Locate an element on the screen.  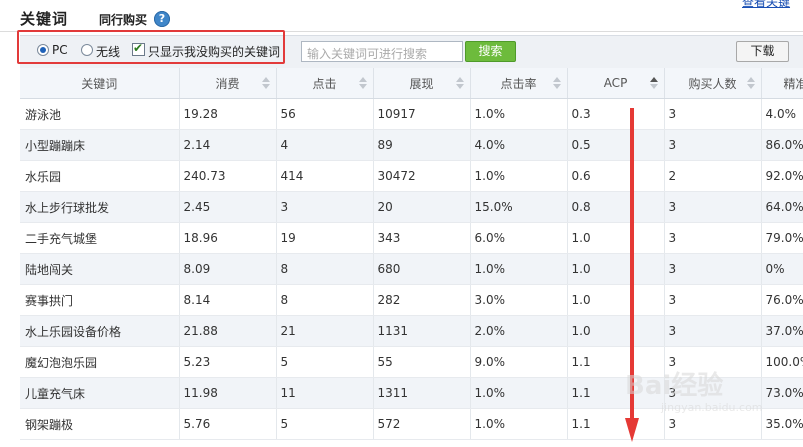
column-header: 购买人数 is located at coordinates (713, 83).